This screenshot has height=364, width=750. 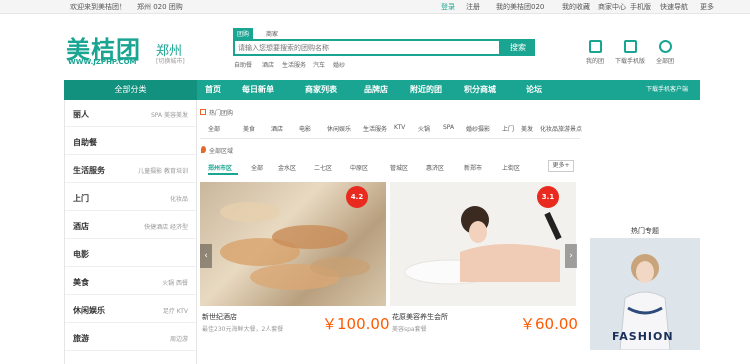 What do you see at coordinates (665, 52) in the screenshot?
I see `shortcut-all-groups: 全部团` at bounding box center [665, 52].